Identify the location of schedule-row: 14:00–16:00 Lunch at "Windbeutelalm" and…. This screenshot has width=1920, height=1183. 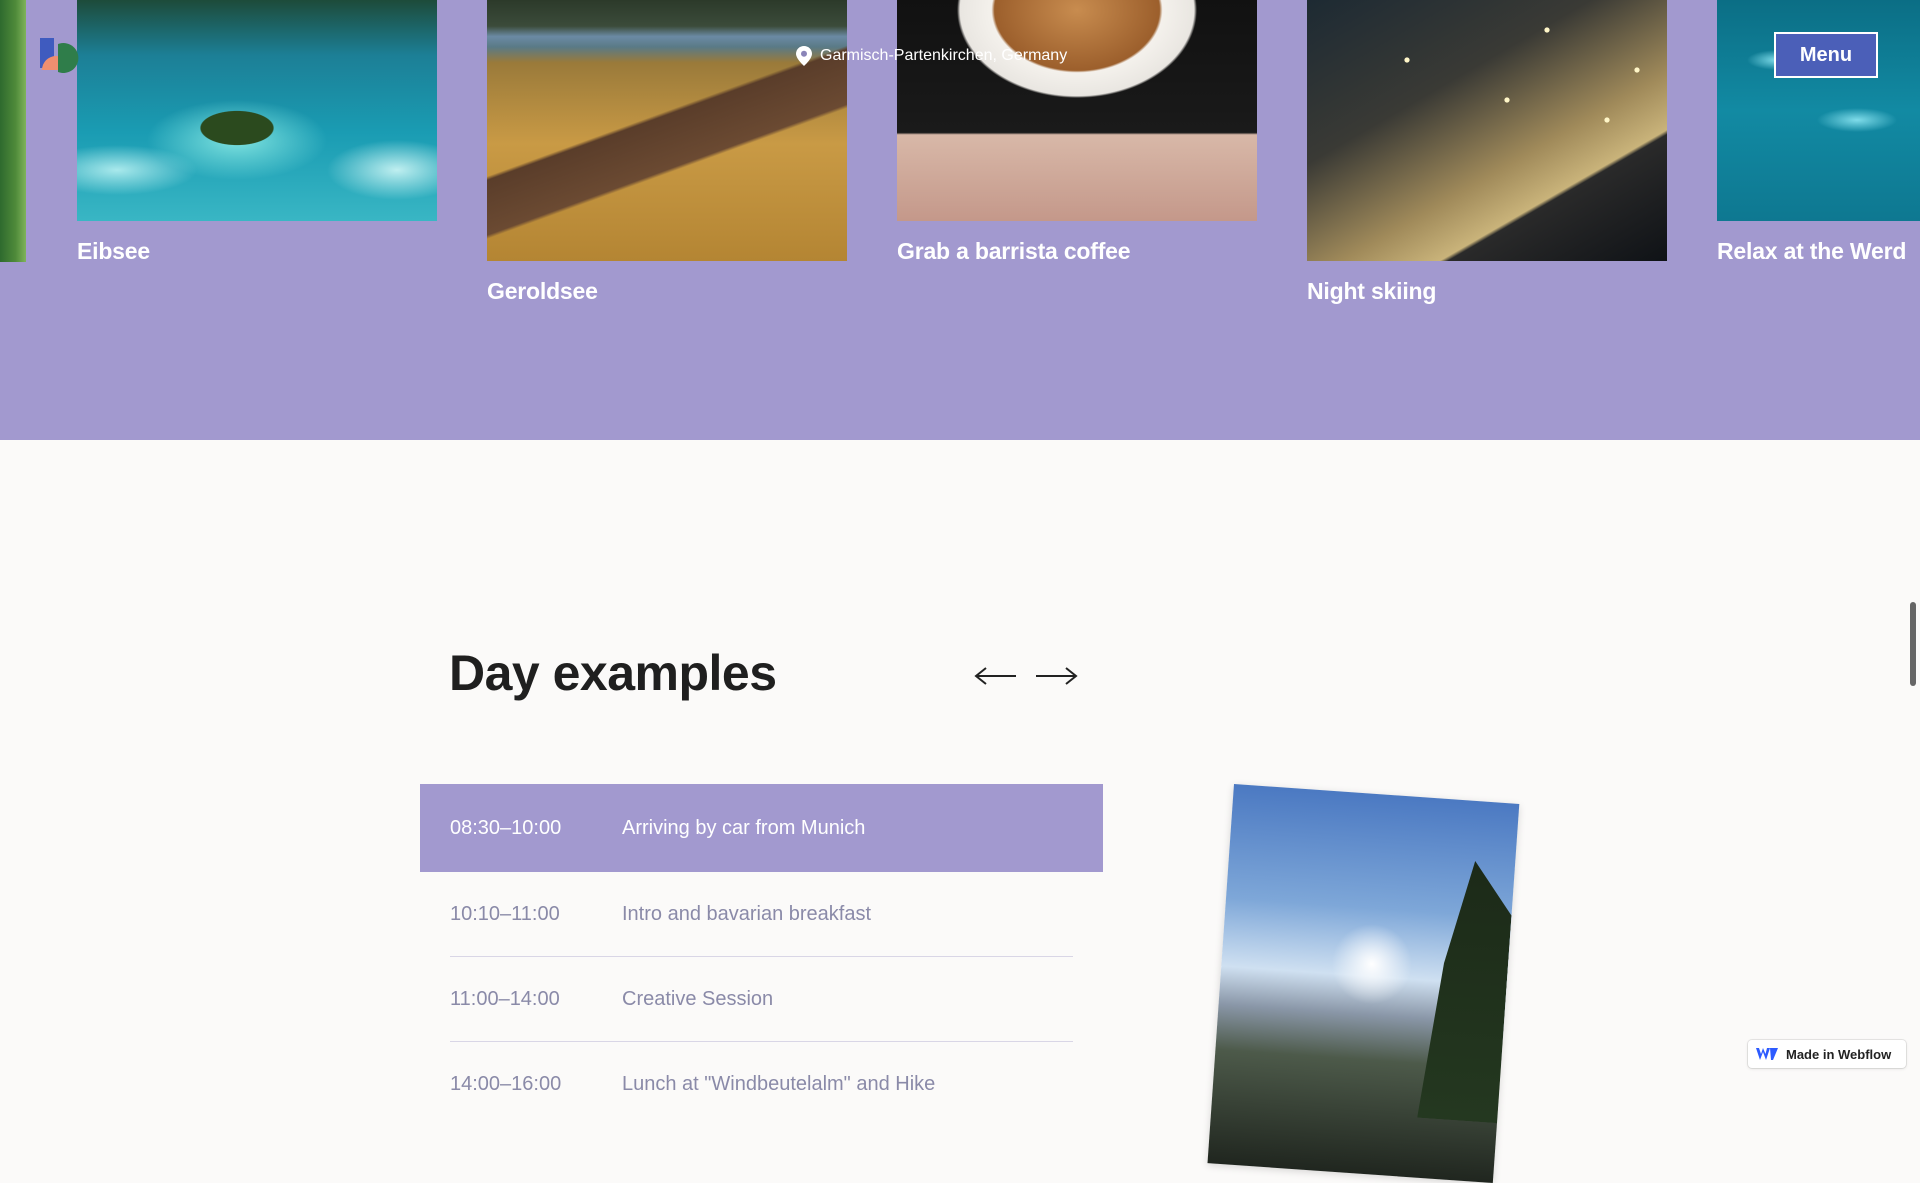
(761, 1084).